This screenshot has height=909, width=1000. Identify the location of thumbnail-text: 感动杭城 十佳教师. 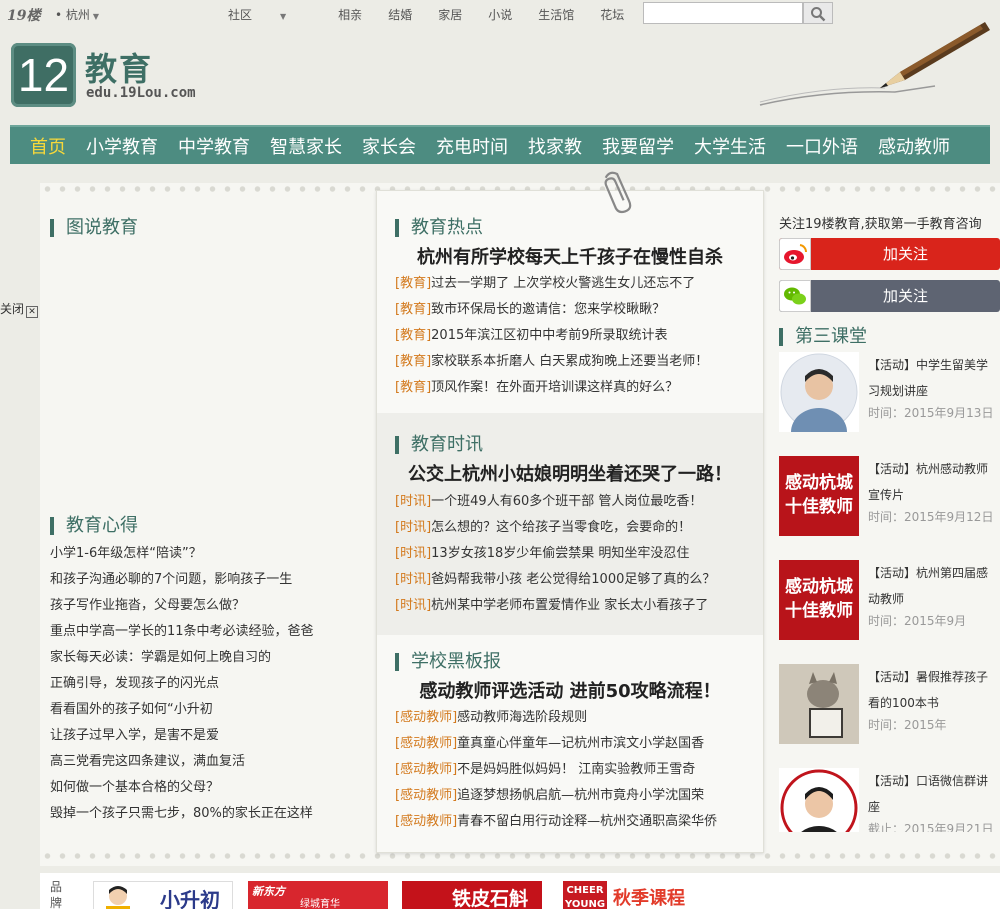
(819, 495).